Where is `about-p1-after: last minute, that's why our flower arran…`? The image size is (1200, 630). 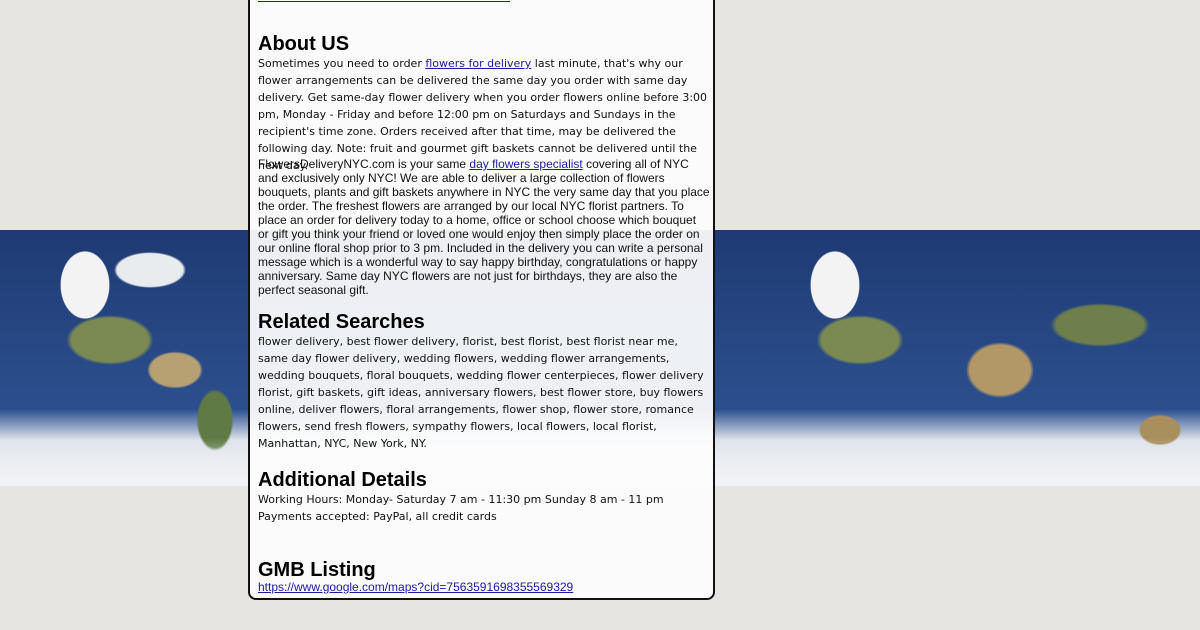 about-p1-after: last minute, that's why our flower arran… is located at coordinates (483, 114).